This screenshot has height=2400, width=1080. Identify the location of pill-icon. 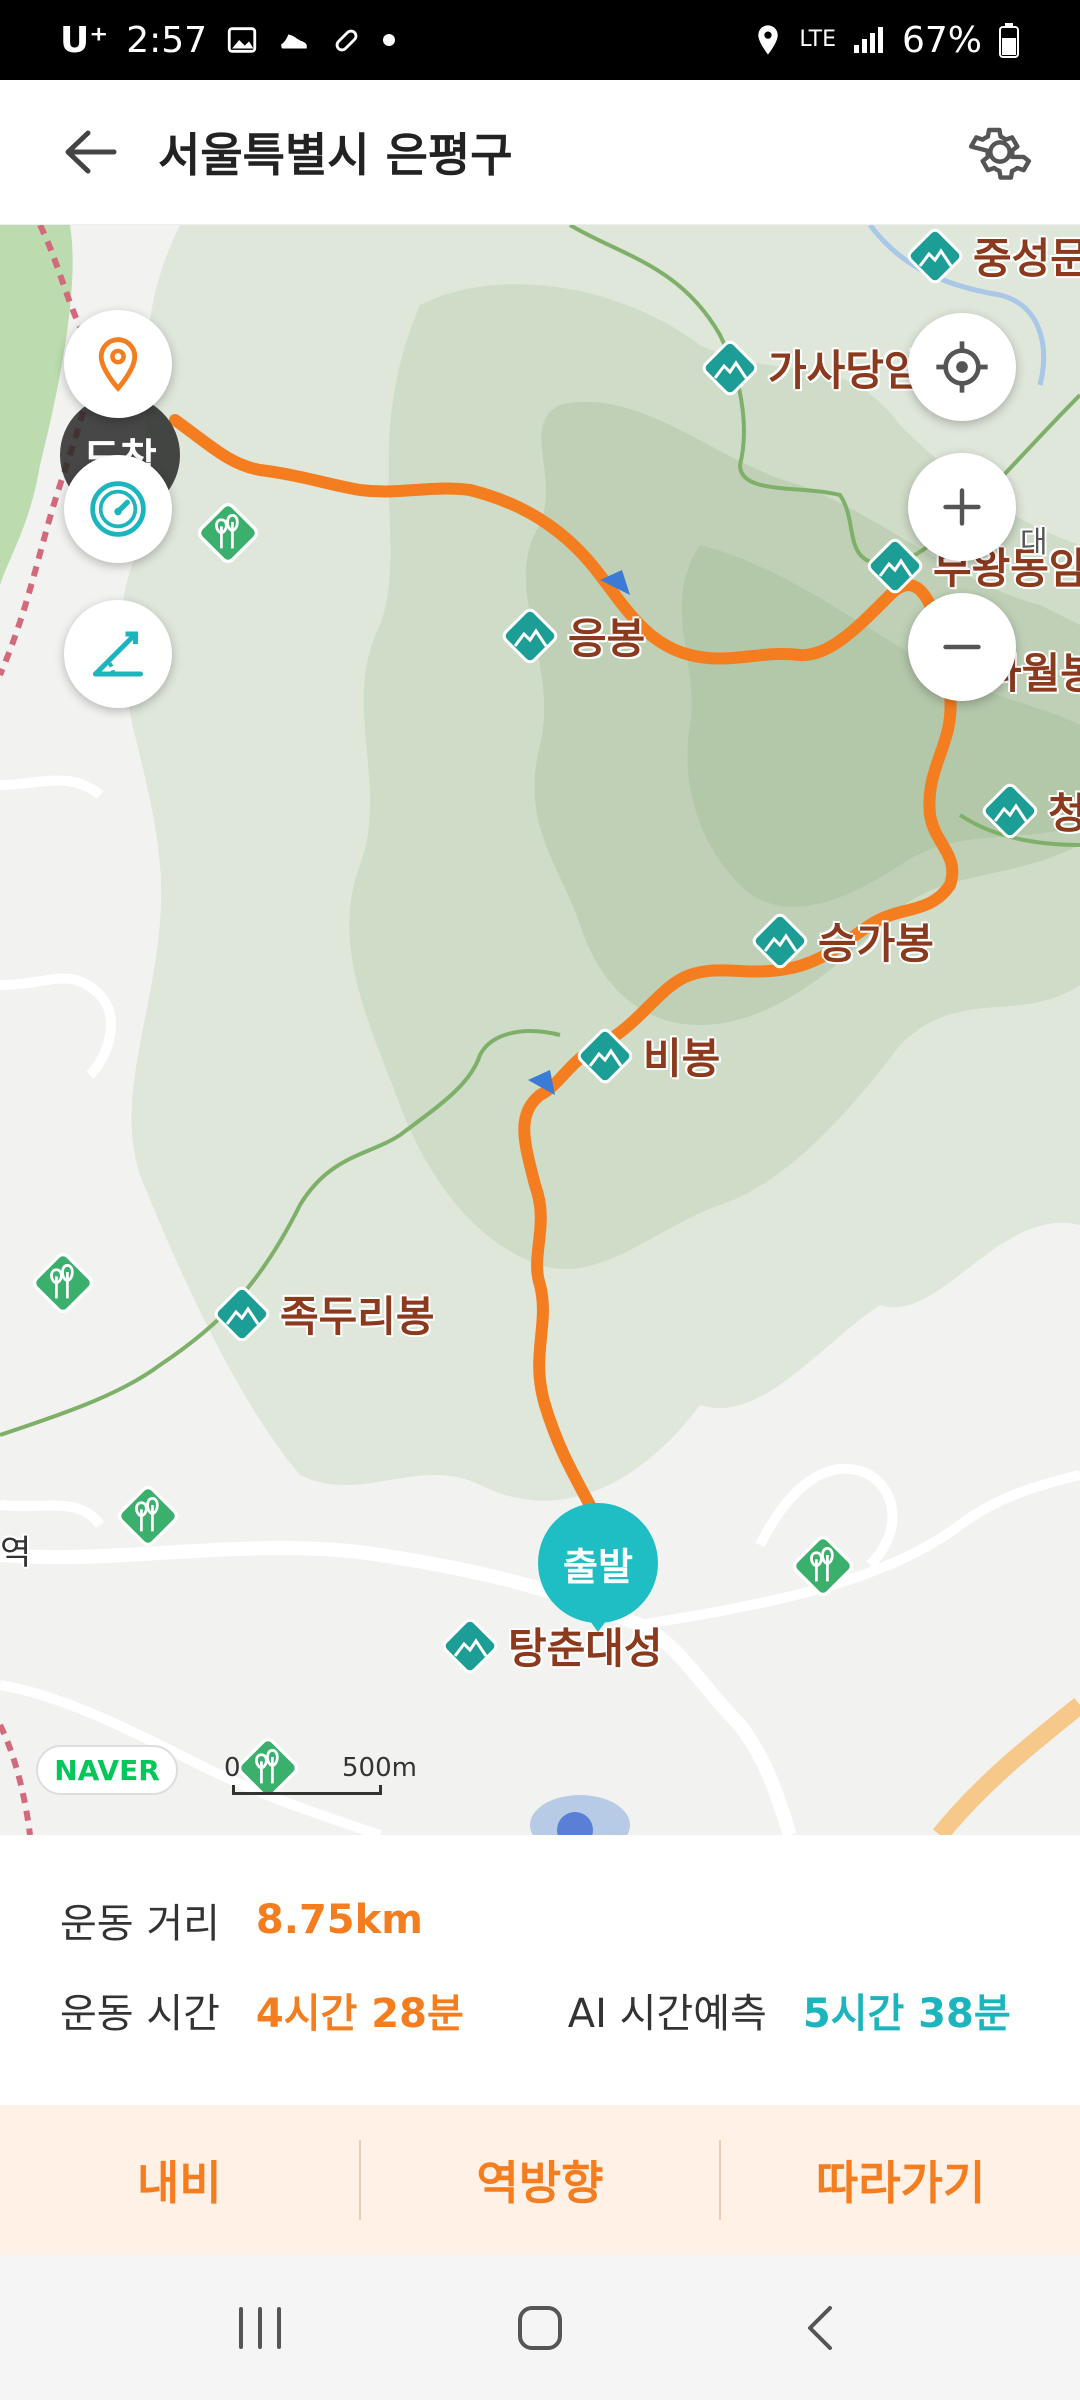
(346, 40).